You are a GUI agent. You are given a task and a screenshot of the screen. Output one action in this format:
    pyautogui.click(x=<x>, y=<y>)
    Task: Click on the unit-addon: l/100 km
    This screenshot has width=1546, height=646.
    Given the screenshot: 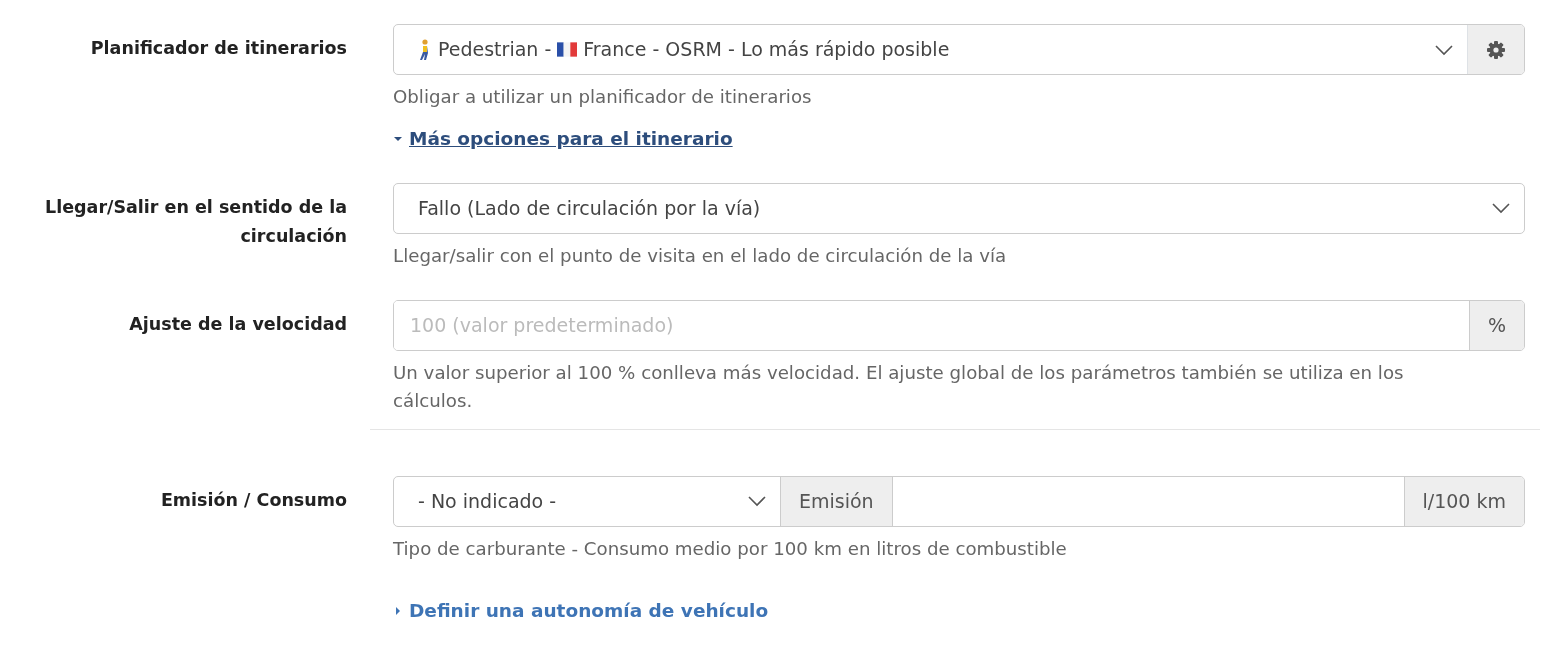 What is the action you would take?
    pyautogui.click(x=1463, y=501)
    